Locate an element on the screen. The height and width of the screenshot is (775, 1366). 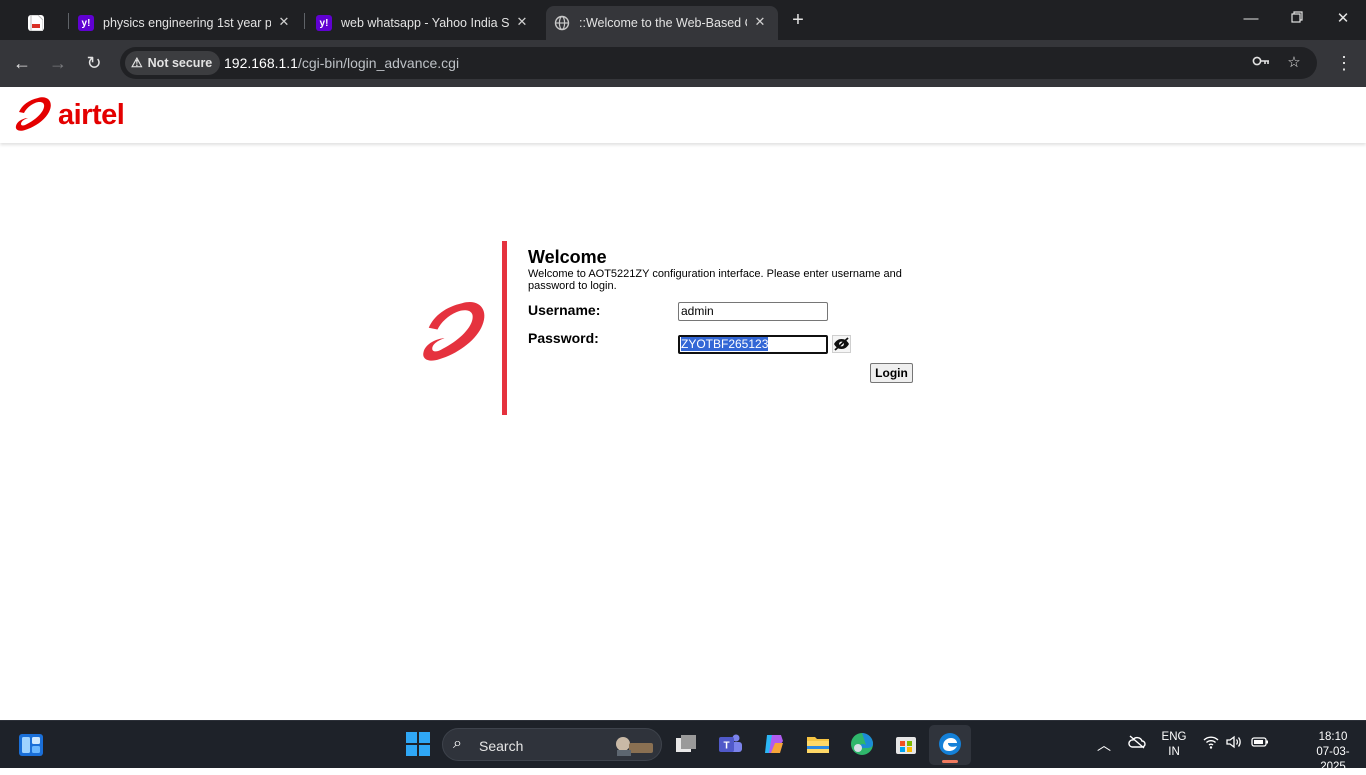
tab-pdf is located at coordinates (48, 23).